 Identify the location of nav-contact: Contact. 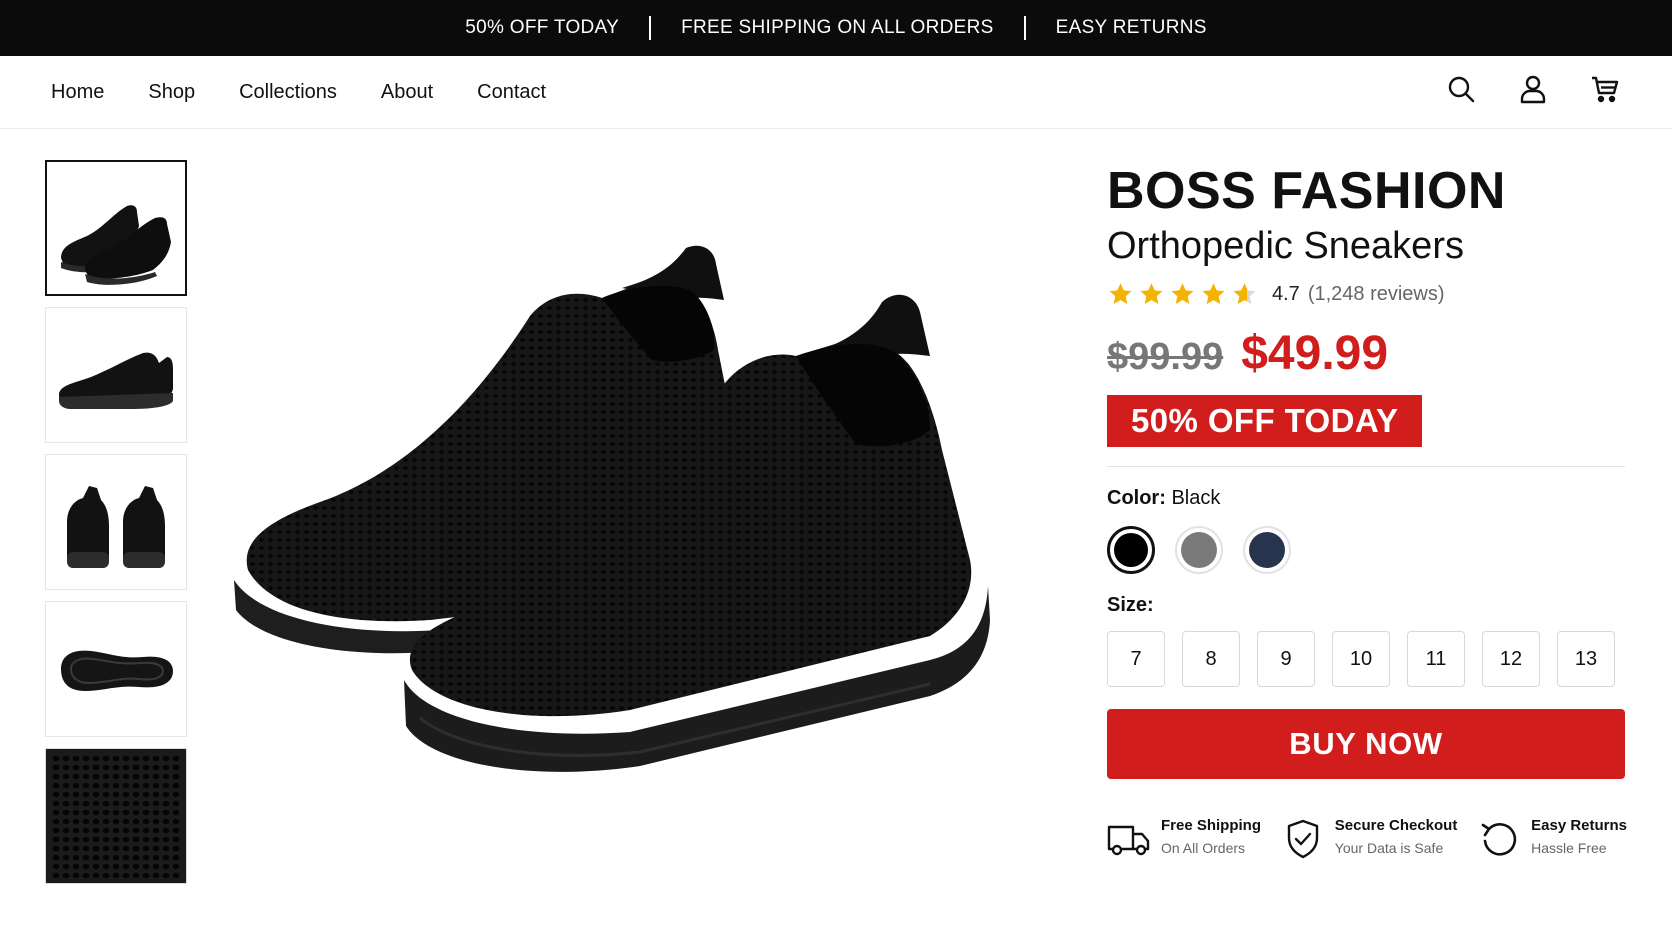
(511, 92).